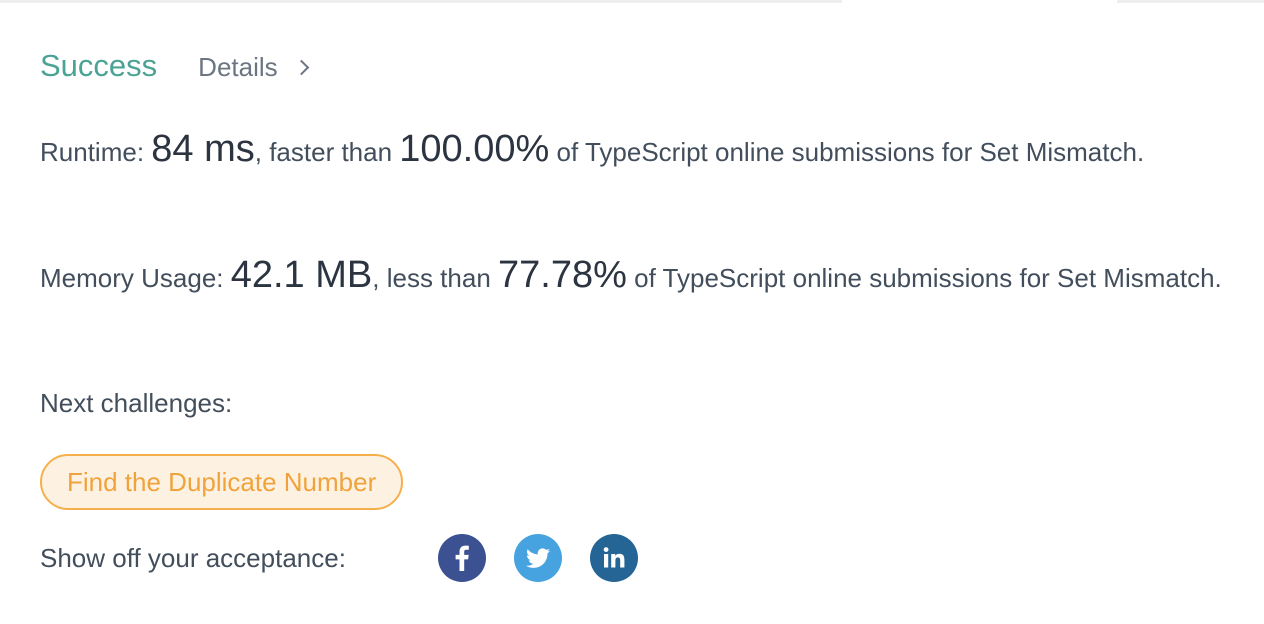  Describe the element at coordinates (193, 557) in the screenshot. I see `share-label: Show off your acceptance:` at that location.